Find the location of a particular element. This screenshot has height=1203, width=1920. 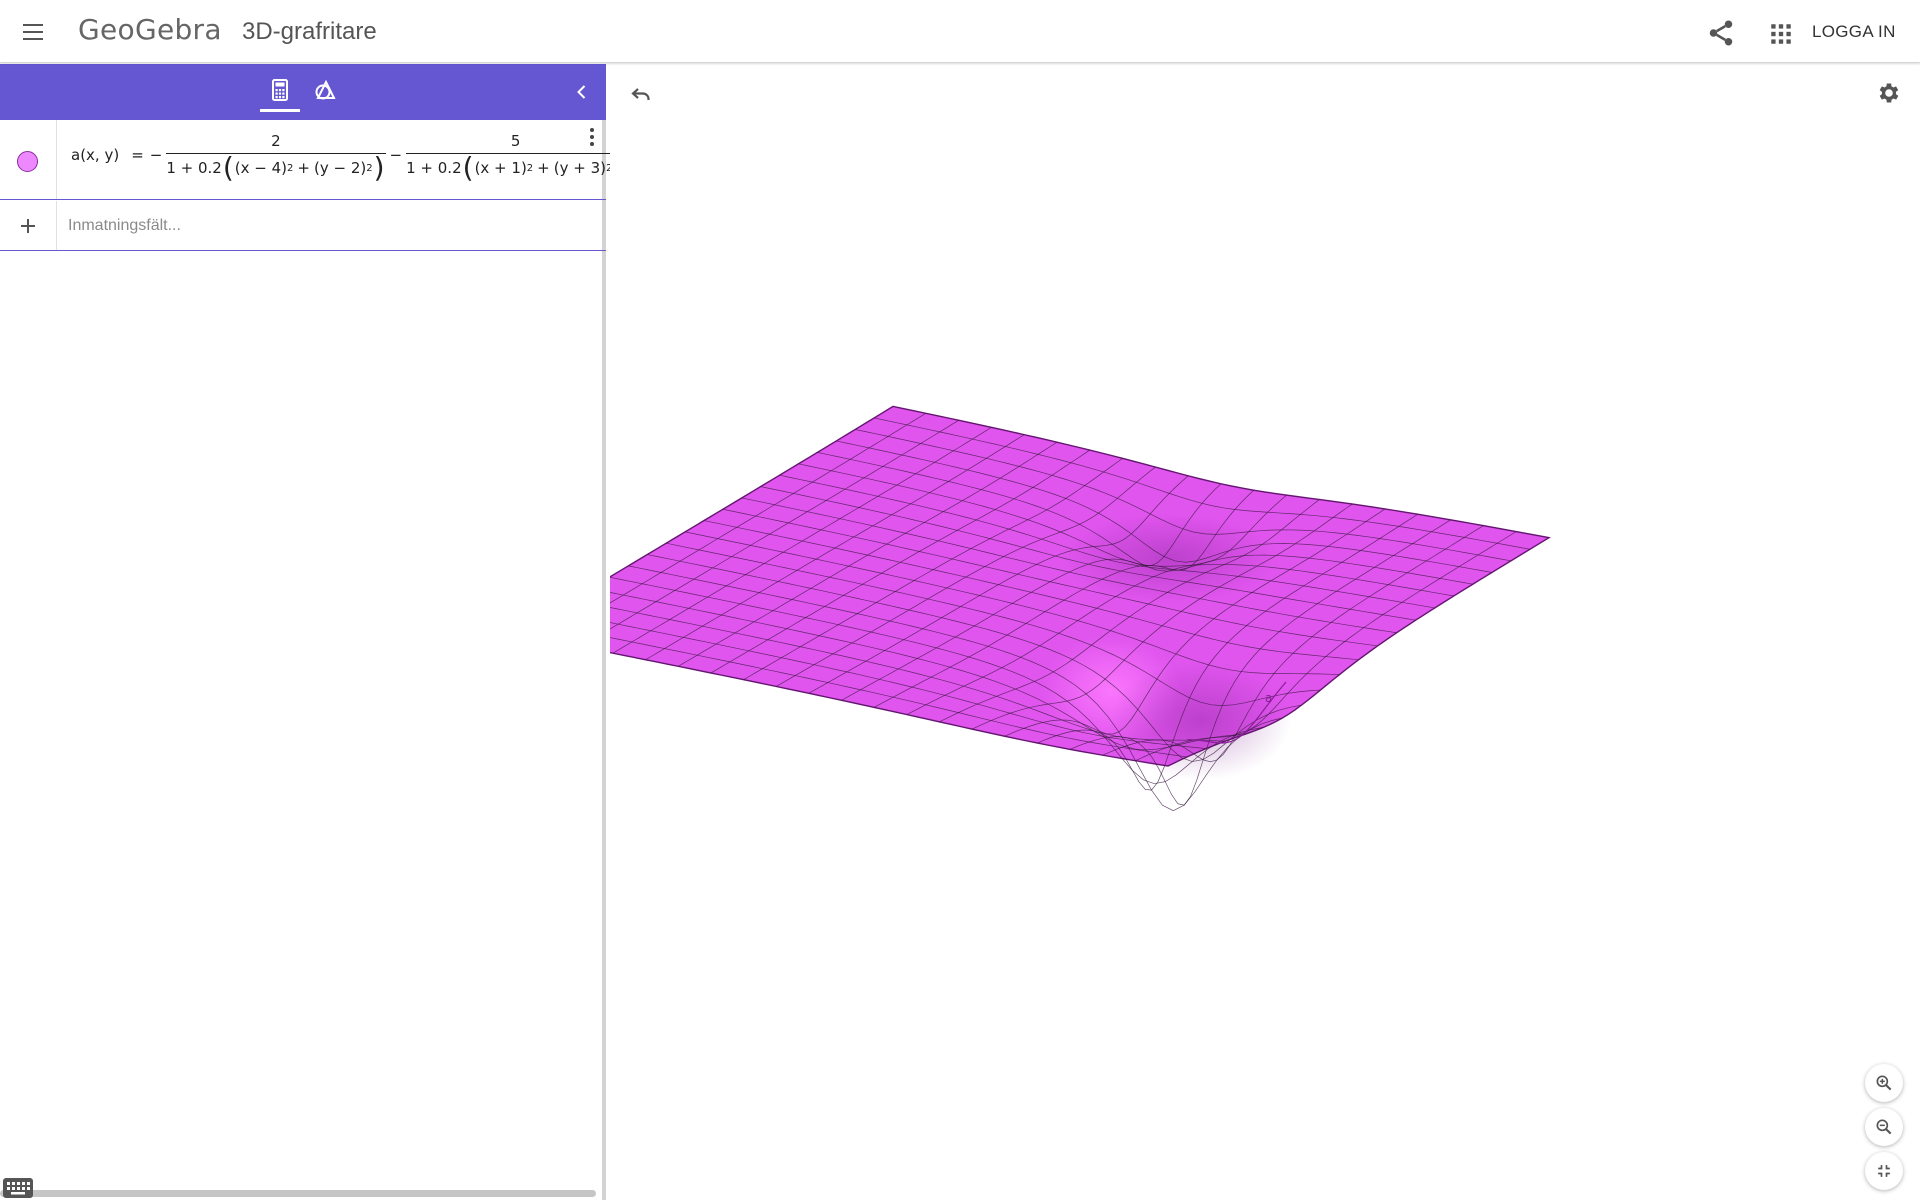

fullscreen-exit-icon is located at coordinates (1884, 1171).